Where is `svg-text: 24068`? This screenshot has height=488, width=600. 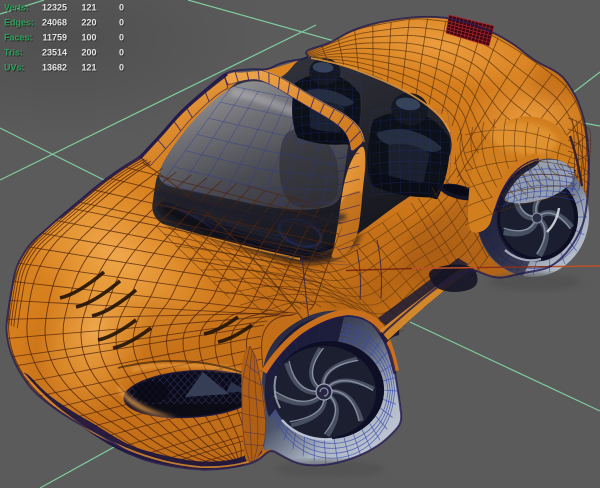
svg-text: 24068 is located at coordinates (54, 23).